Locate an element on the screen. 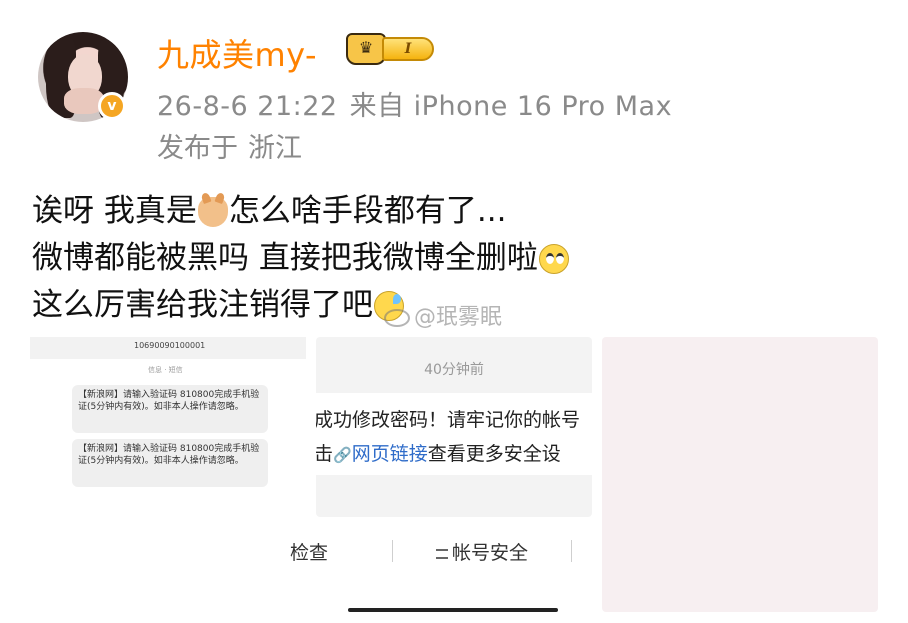  sms-info: 信息 · 短信 is located at coordinates (165, 370).